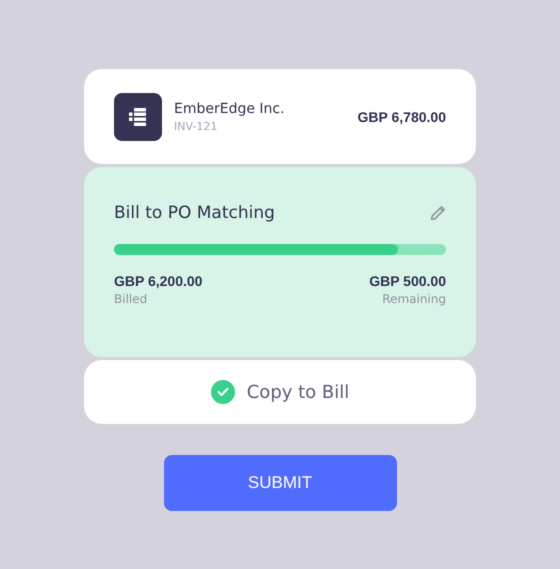 Image resolution: width=560 pixels, height=569 pixels. I want to click on checkbox-label: Copy to Bill, so click(298, 392).